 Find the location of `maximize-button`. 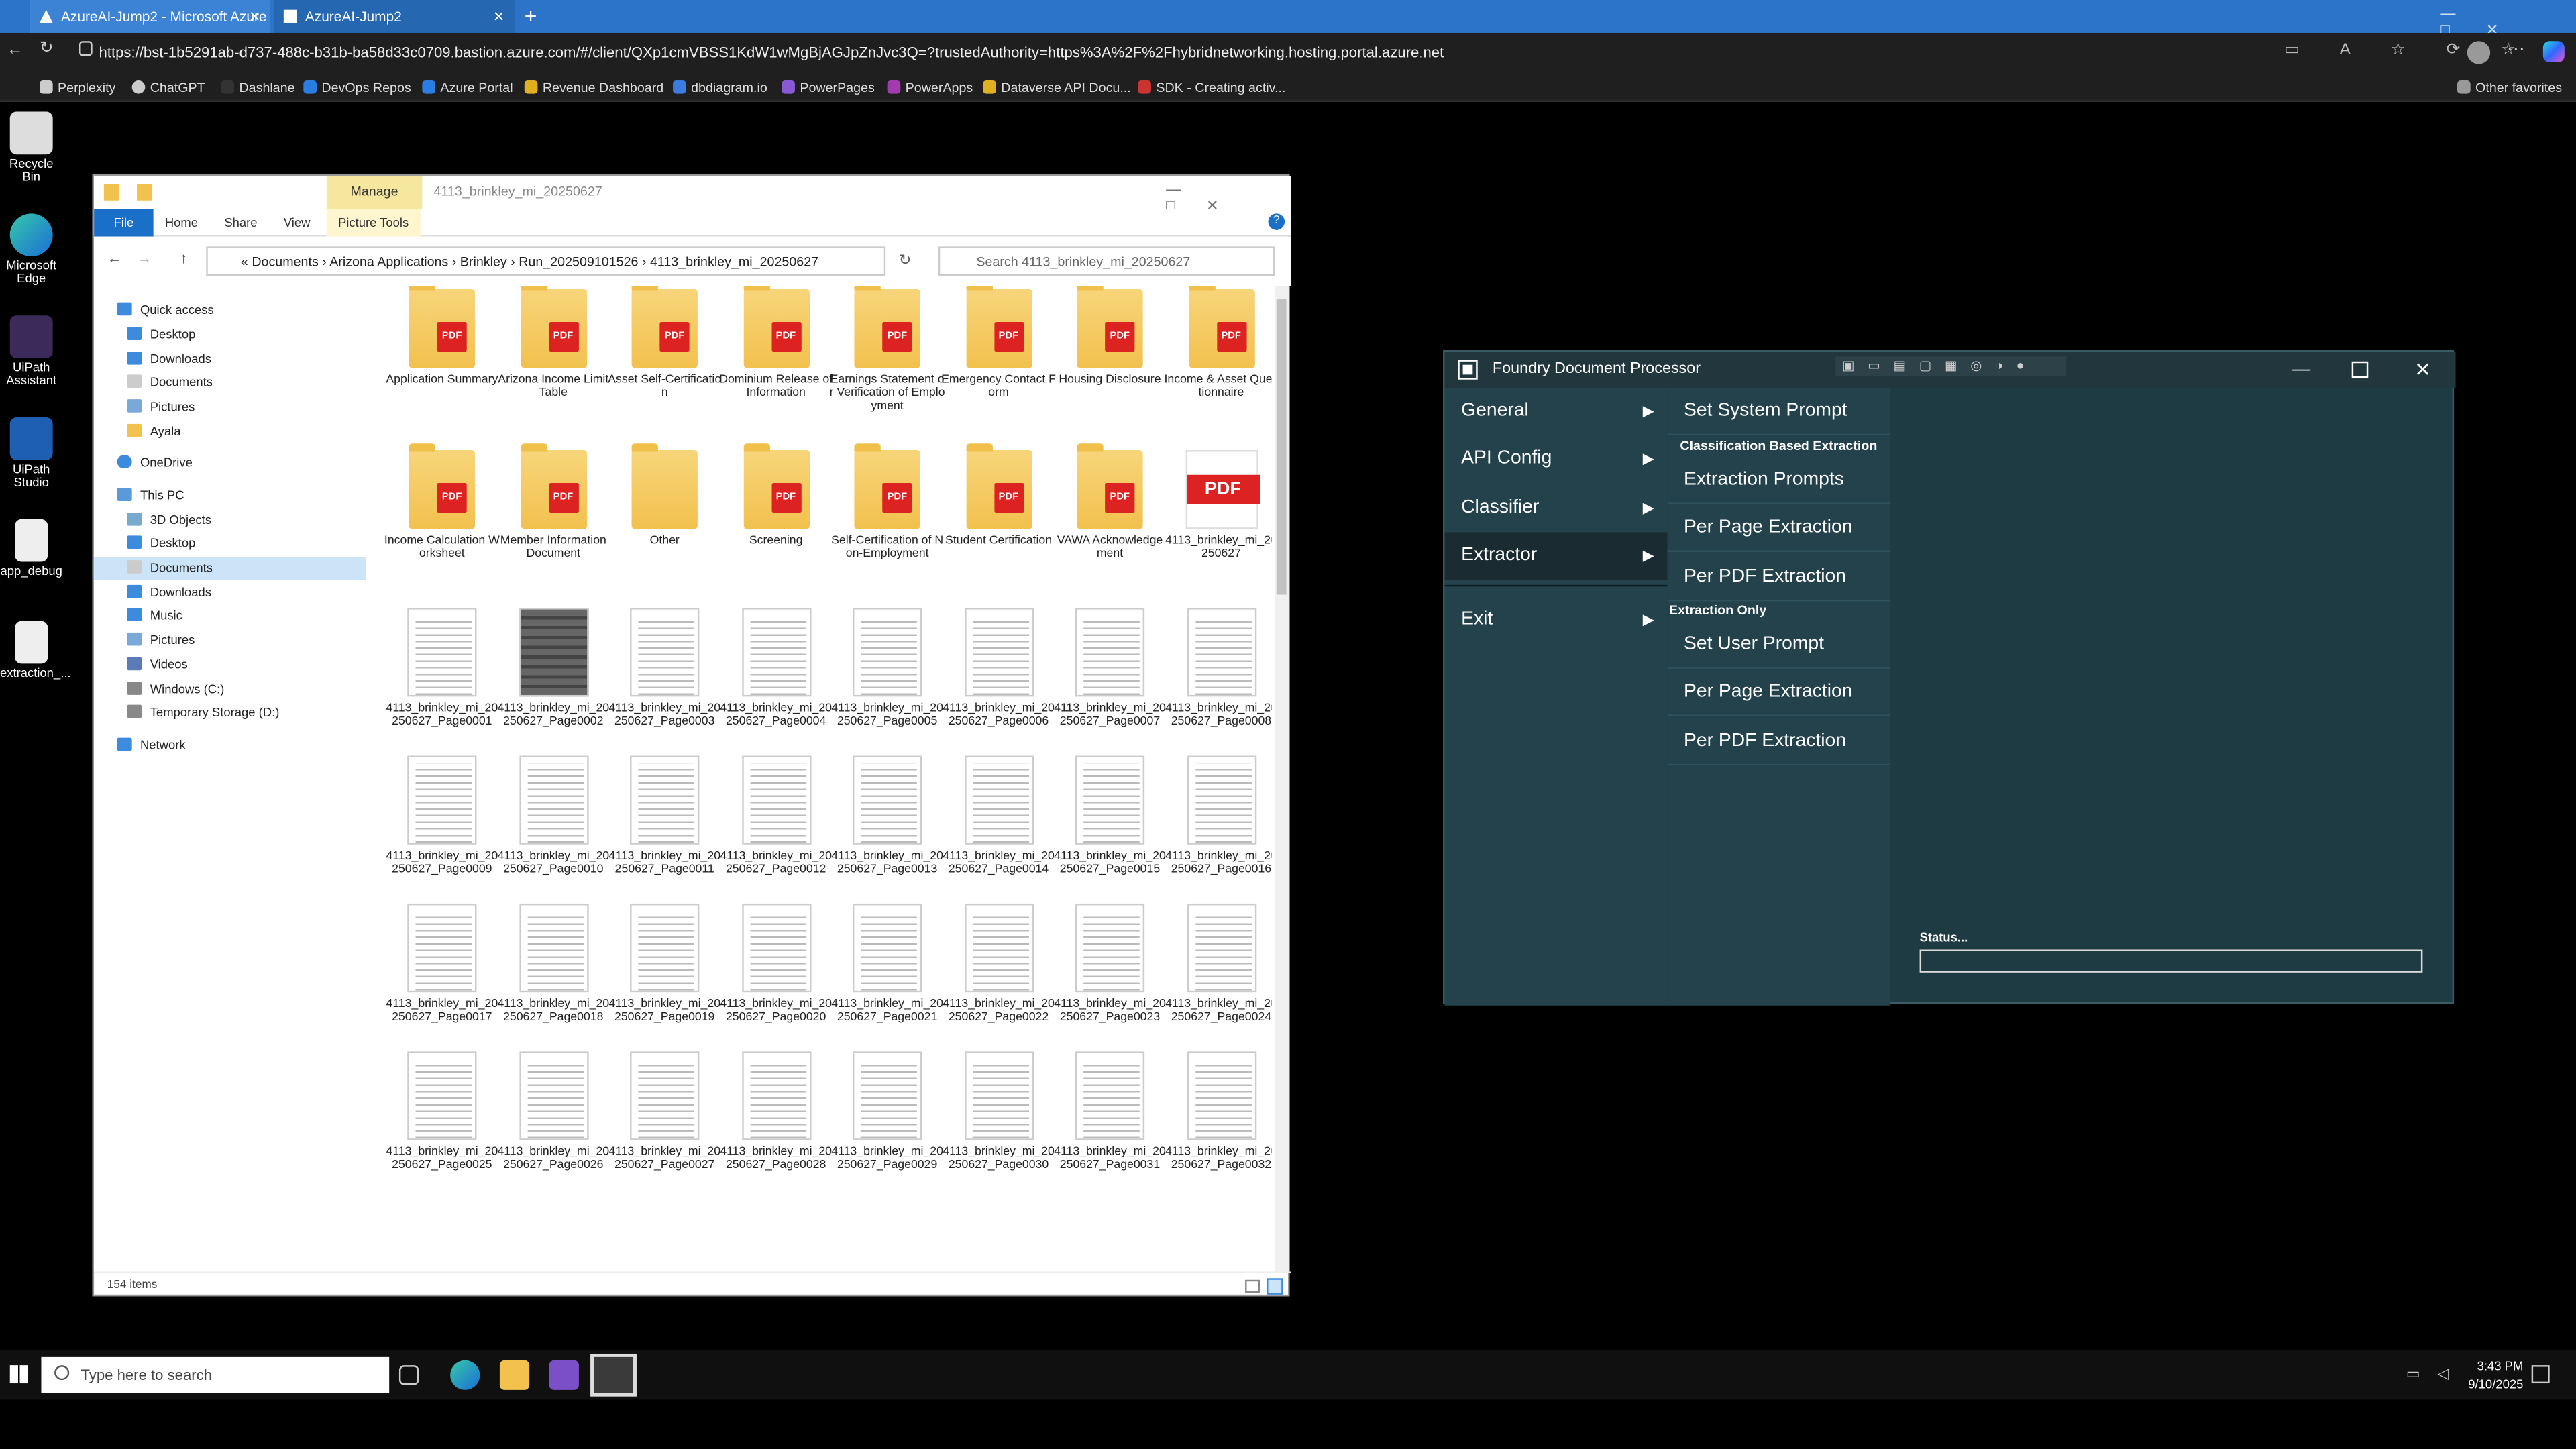

maximize-button is located at coordinates (2360, 369).